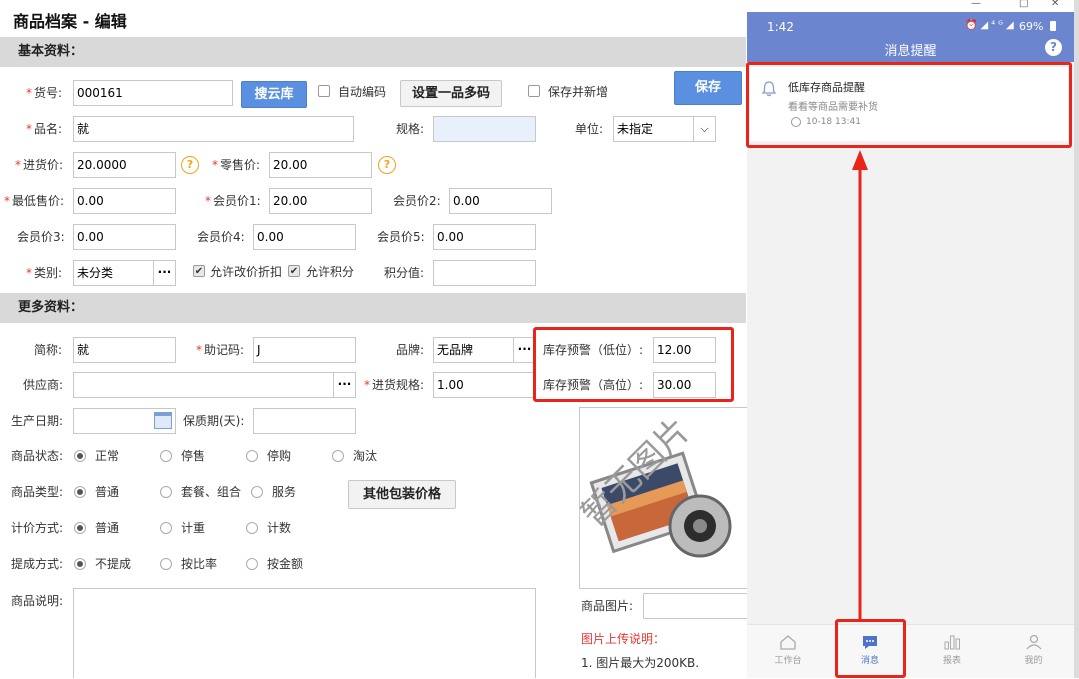  I want to click on tab-reports: 报表, so click(952, 652).